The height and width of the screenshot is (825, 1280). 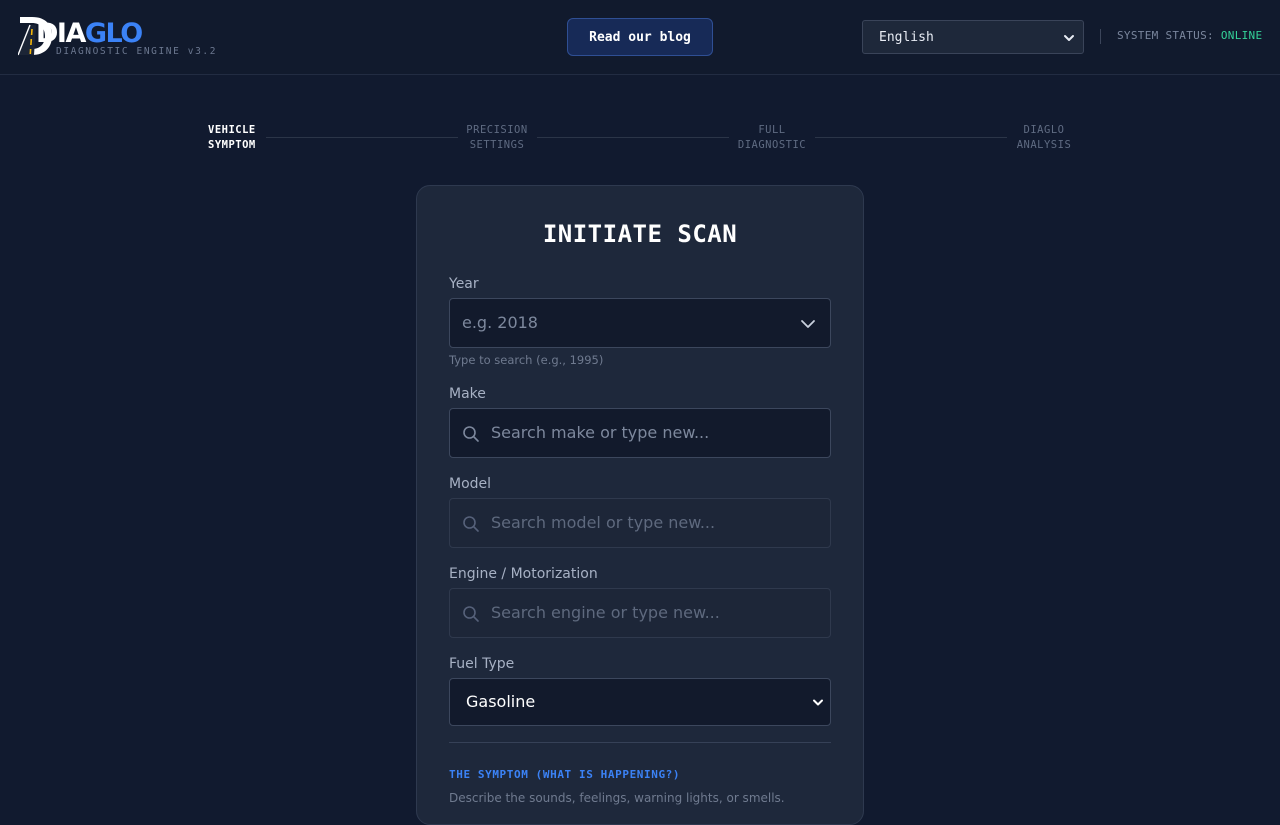 I want to click on logo-subtitle: DIAGNOSTIC ENGINE v3.2, so click(x=137, y=51).